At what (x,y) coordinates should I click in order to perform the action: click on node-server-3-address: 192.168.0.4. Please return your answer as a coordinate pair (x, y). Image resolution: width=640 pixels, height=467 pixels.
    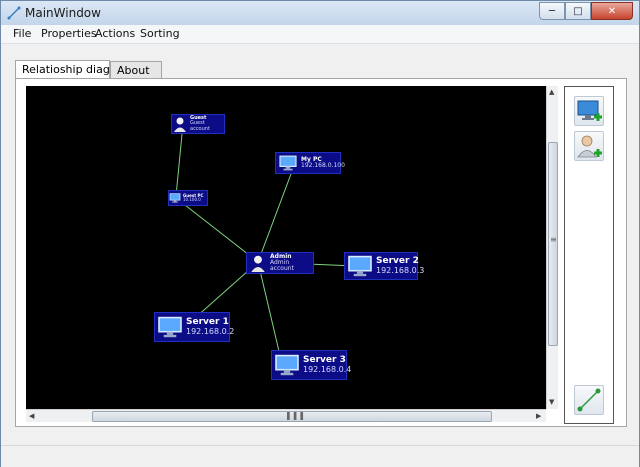
    Looking at the image, I should click on (327, 369).